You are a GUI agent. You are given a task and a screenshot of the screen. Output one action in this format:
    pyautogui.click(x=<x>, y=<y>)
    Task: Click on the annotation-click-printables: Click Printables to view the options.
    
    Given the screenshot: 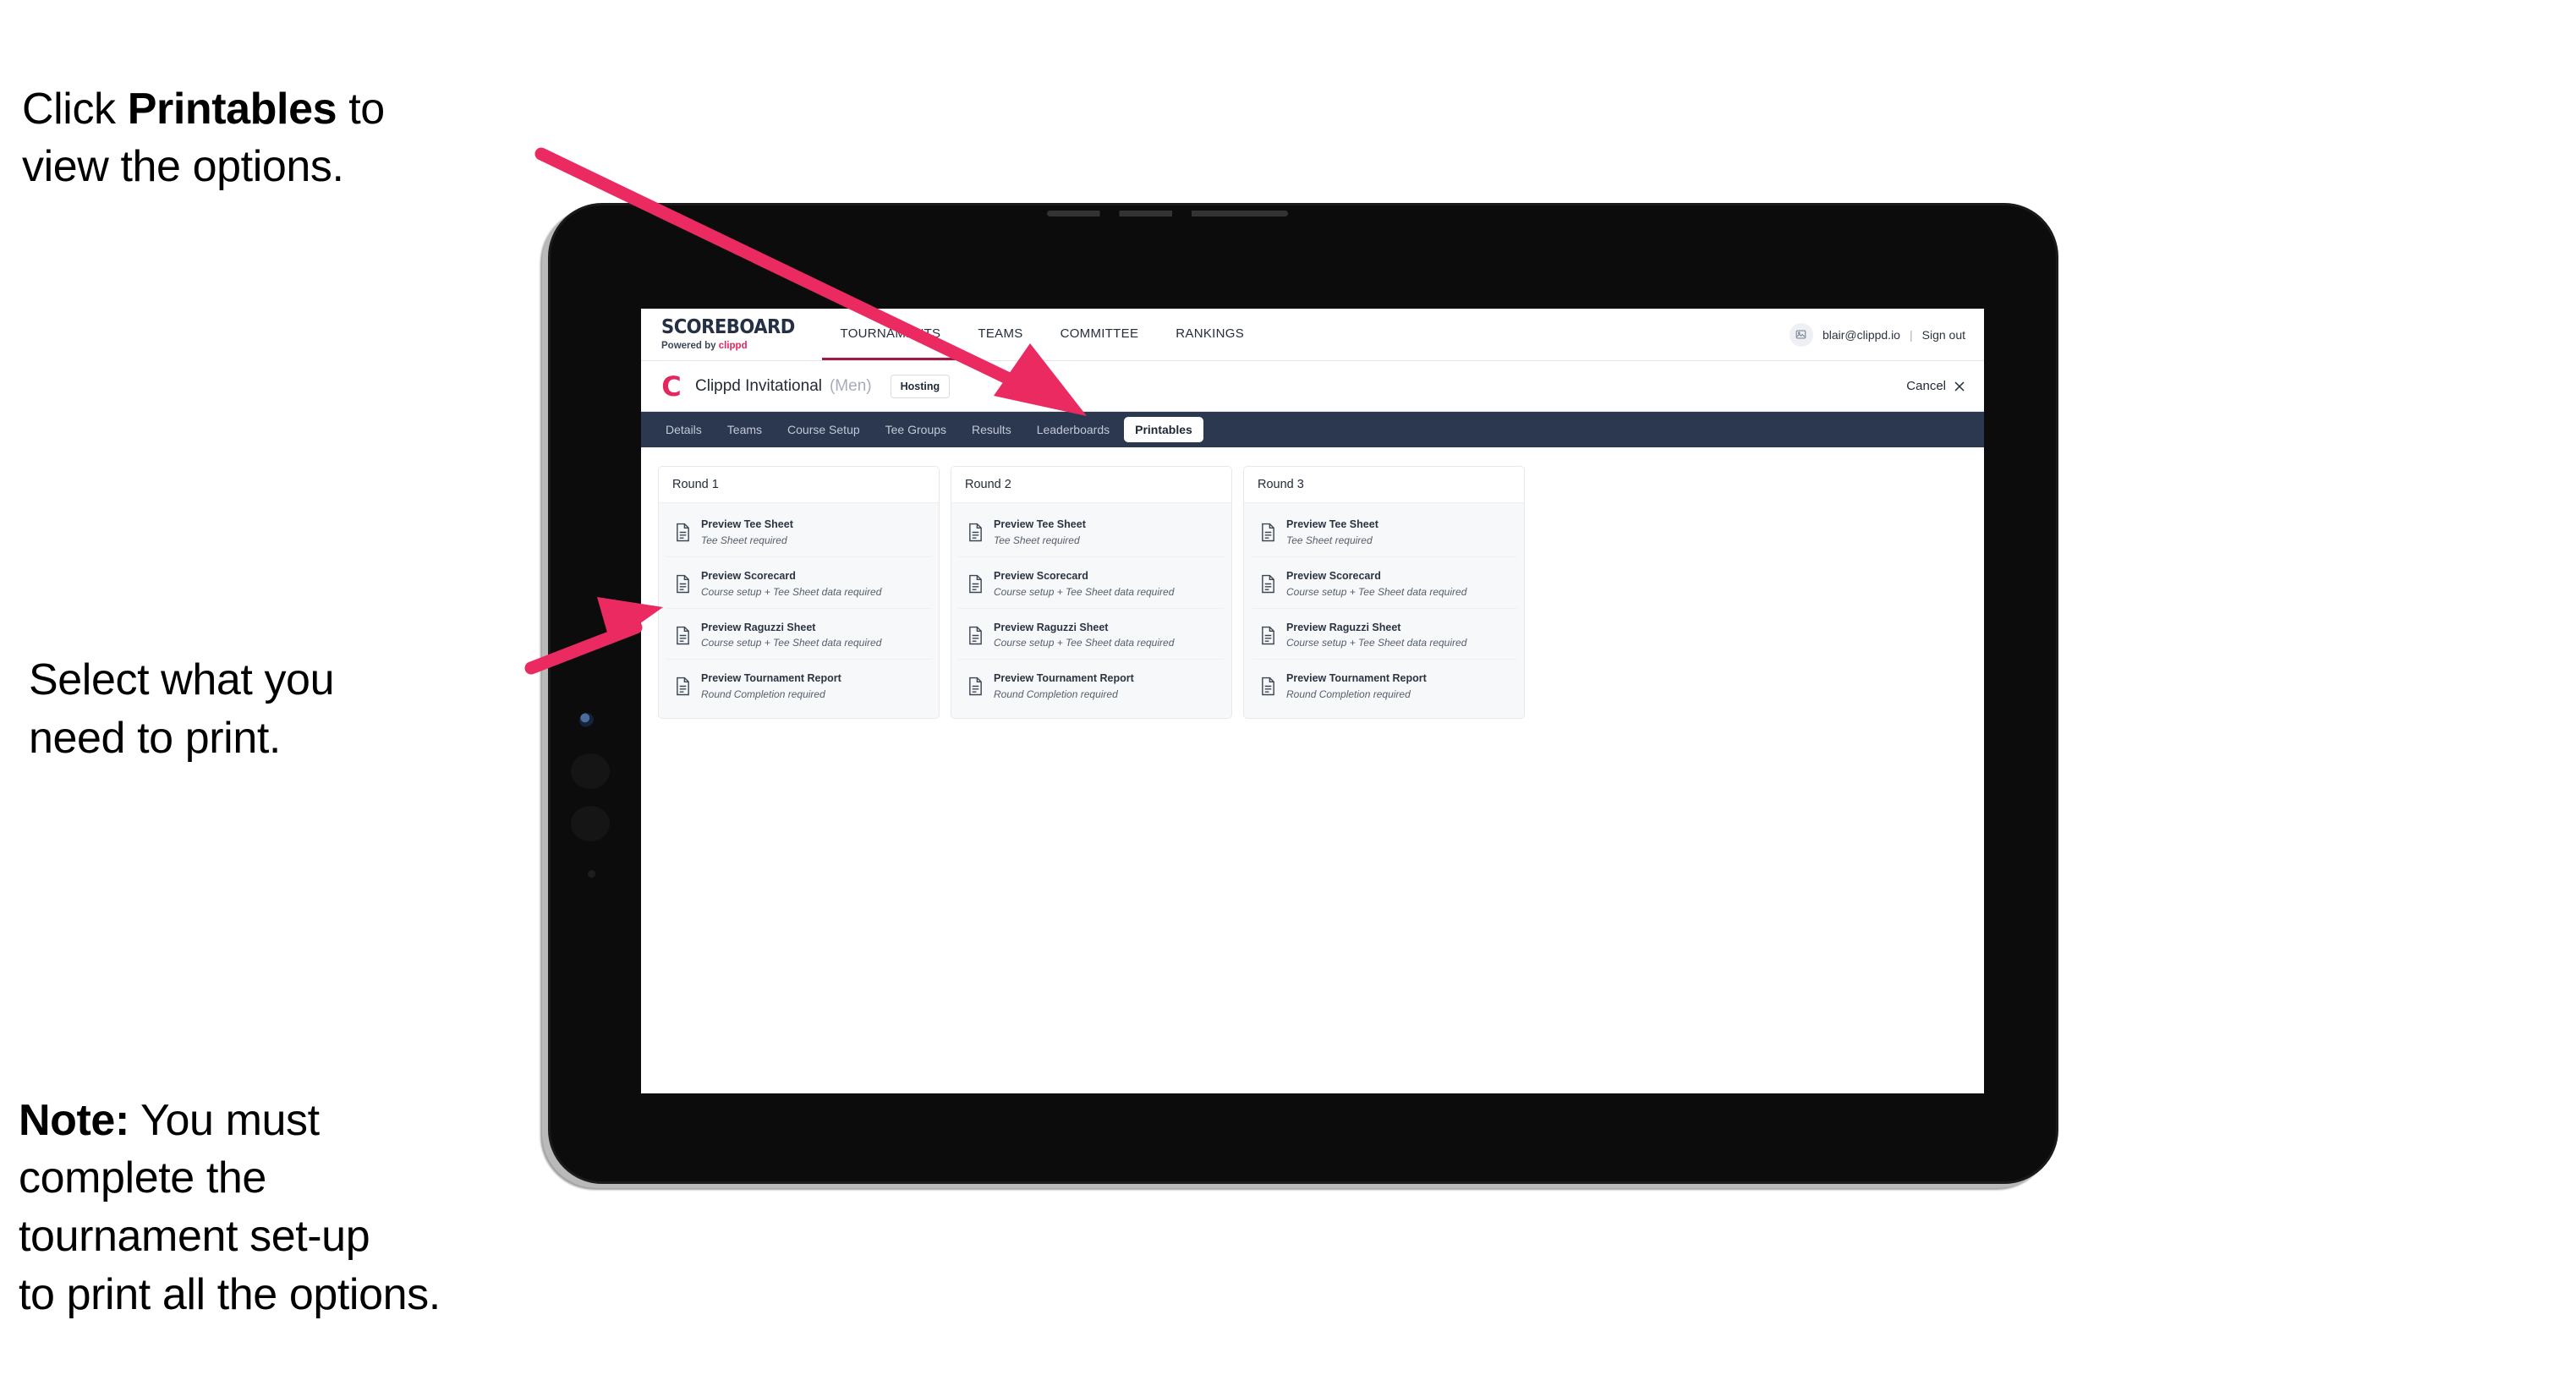 What is the action you would take?
    pyautogui.click(x=301, y=109)
    